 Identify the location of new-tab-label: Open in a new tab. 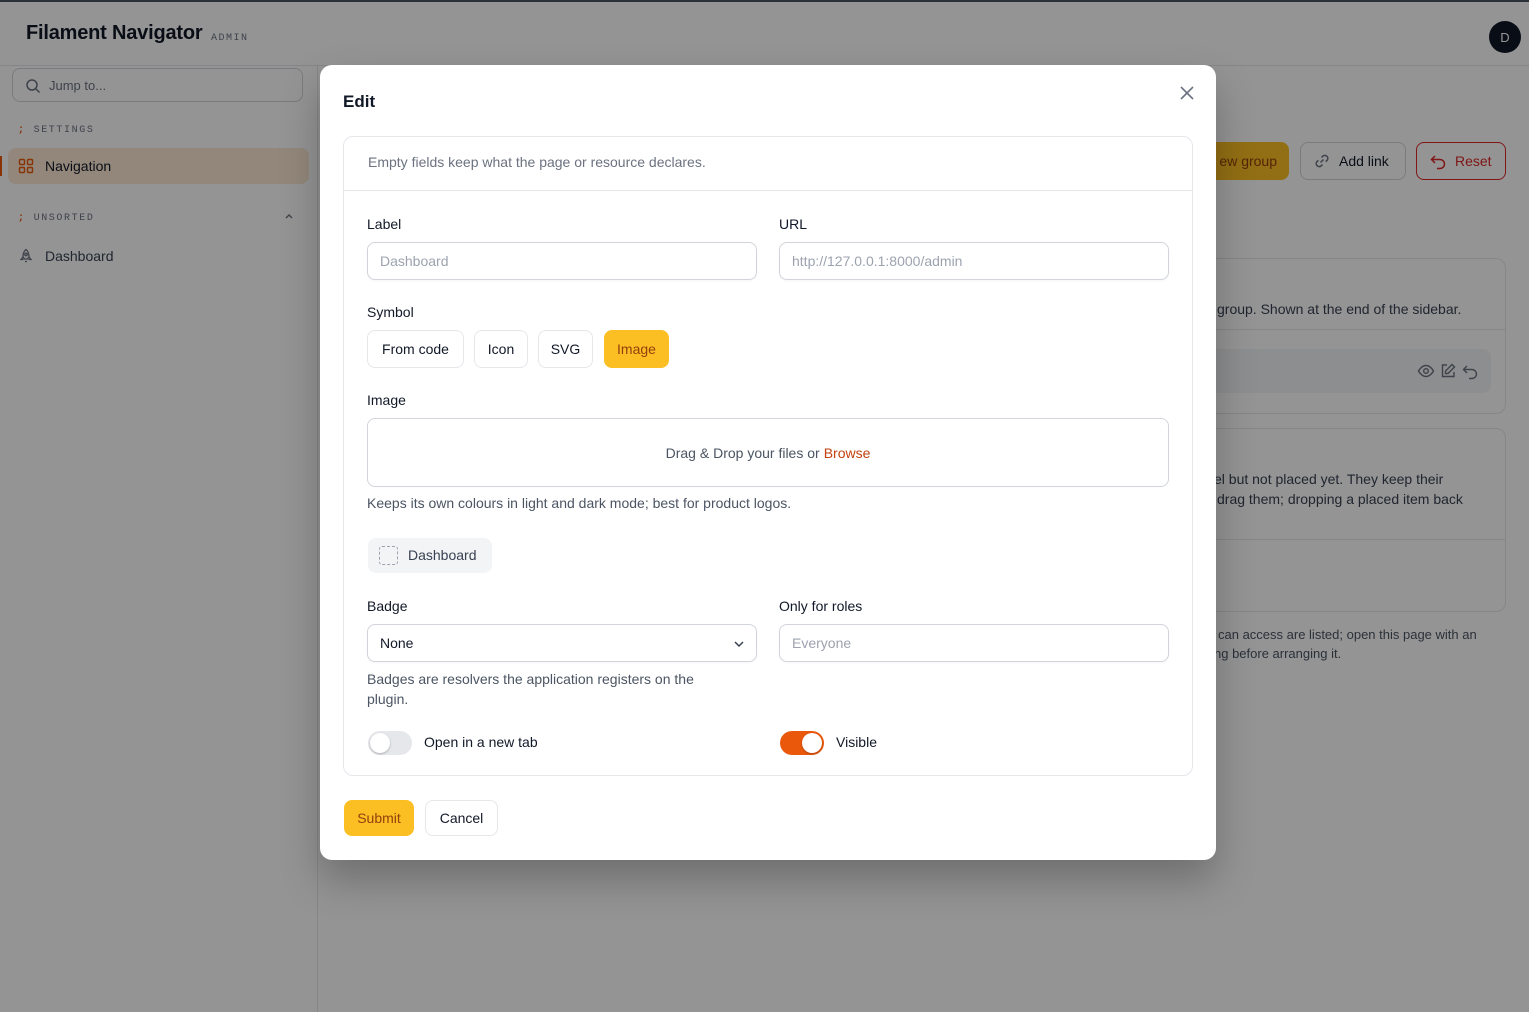
(481, 742).